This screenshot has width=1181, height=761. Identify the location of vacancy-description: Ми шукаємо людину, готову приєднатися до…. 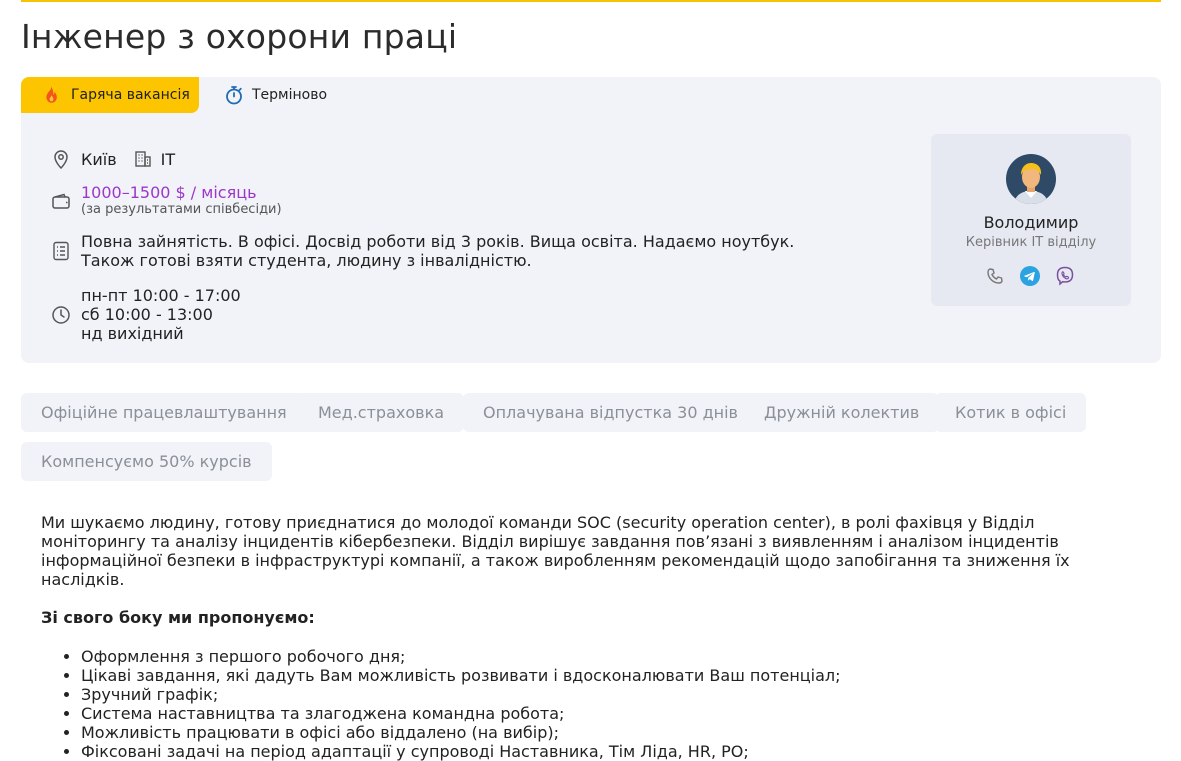
(555, 551).